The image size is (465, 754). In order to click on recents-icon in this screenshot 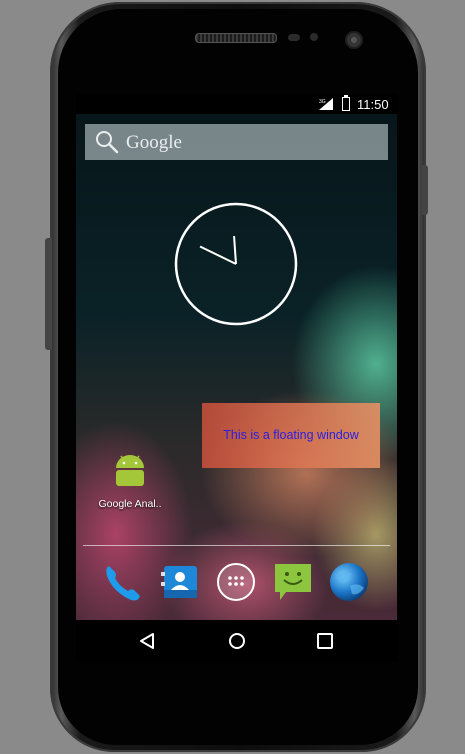, I will do `click(325, 641)`.